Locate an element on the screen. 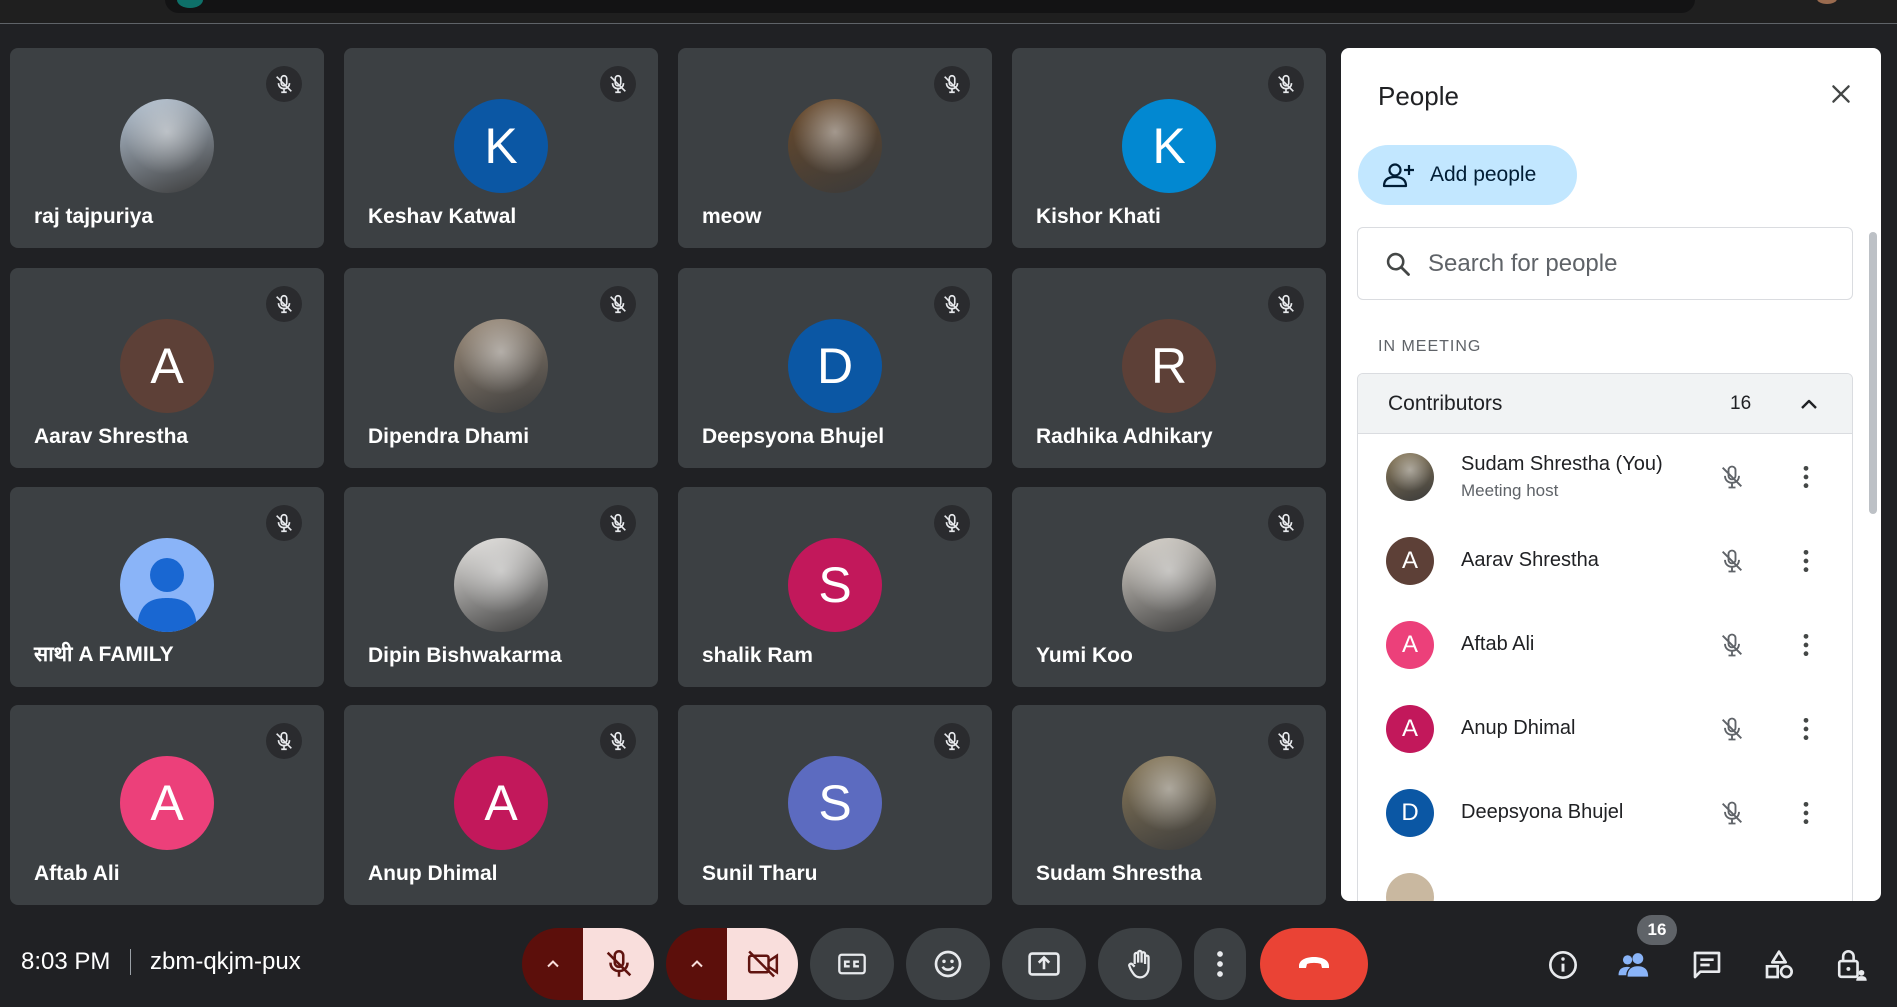 The width and height of the screenshot is (1897, 1007). participant-tile: S Sunil Tharu is located at coordinates (835, 805).